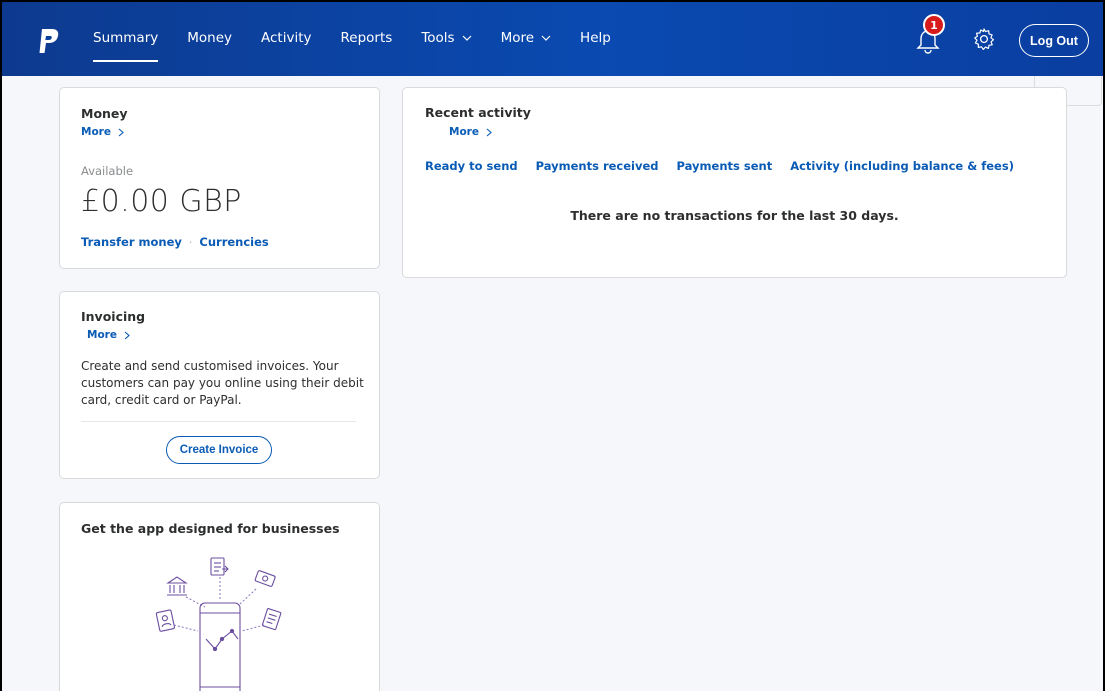 The image size is (1105, 691). Describe the element at coordinates (218, 421) in the screenshot. I see `invoicing-divider` at that location.